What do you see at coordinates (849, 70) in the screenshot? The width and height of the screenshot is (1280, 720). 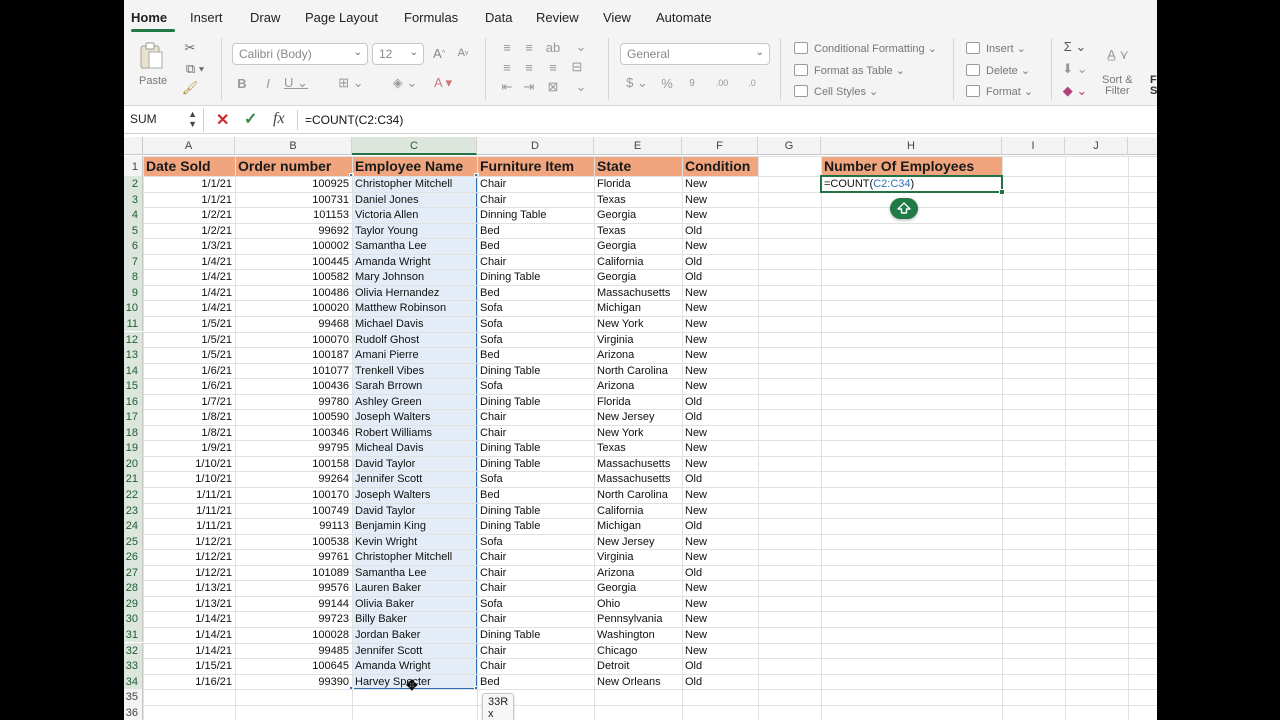 I see `format-as-table-button: Format as Table ⌄` at bounding box center [849, 70].